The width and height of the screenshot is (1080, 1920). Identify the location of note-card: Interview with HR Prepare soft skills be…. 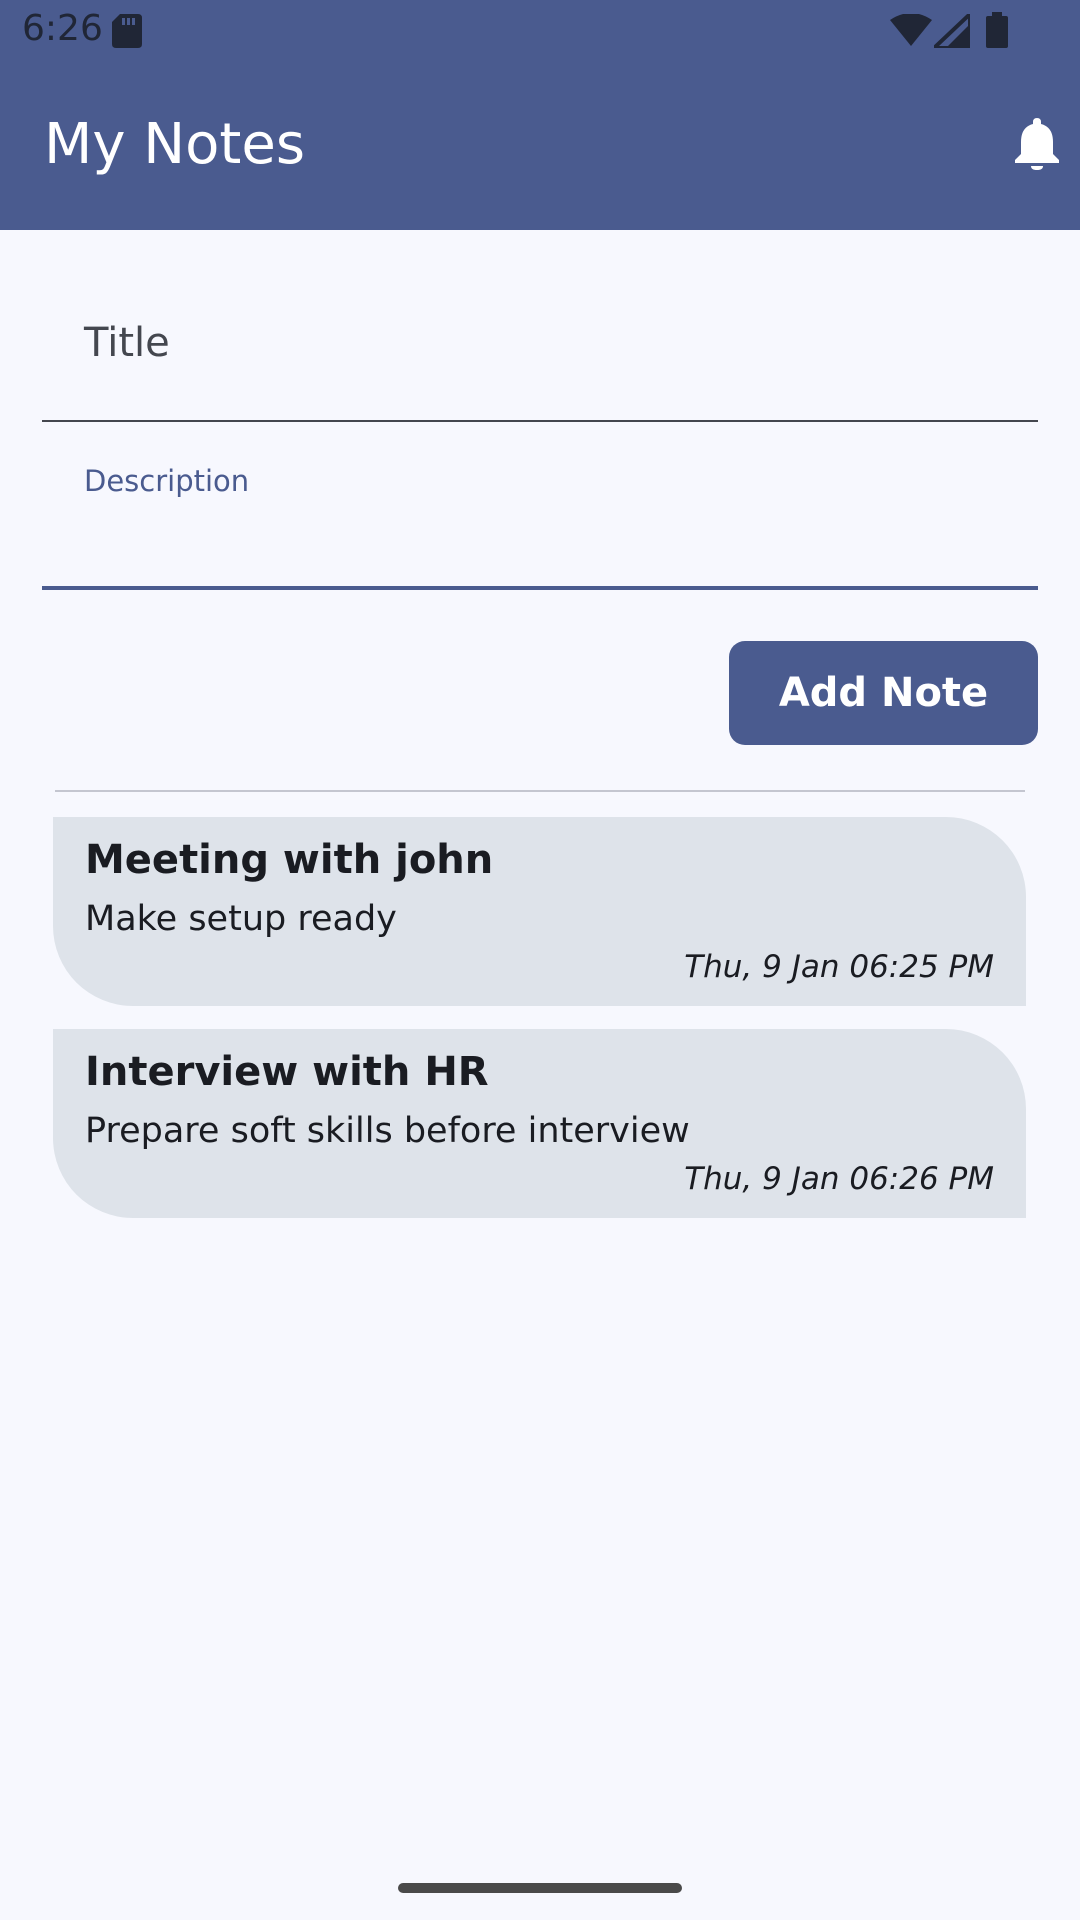
(539, 1123).